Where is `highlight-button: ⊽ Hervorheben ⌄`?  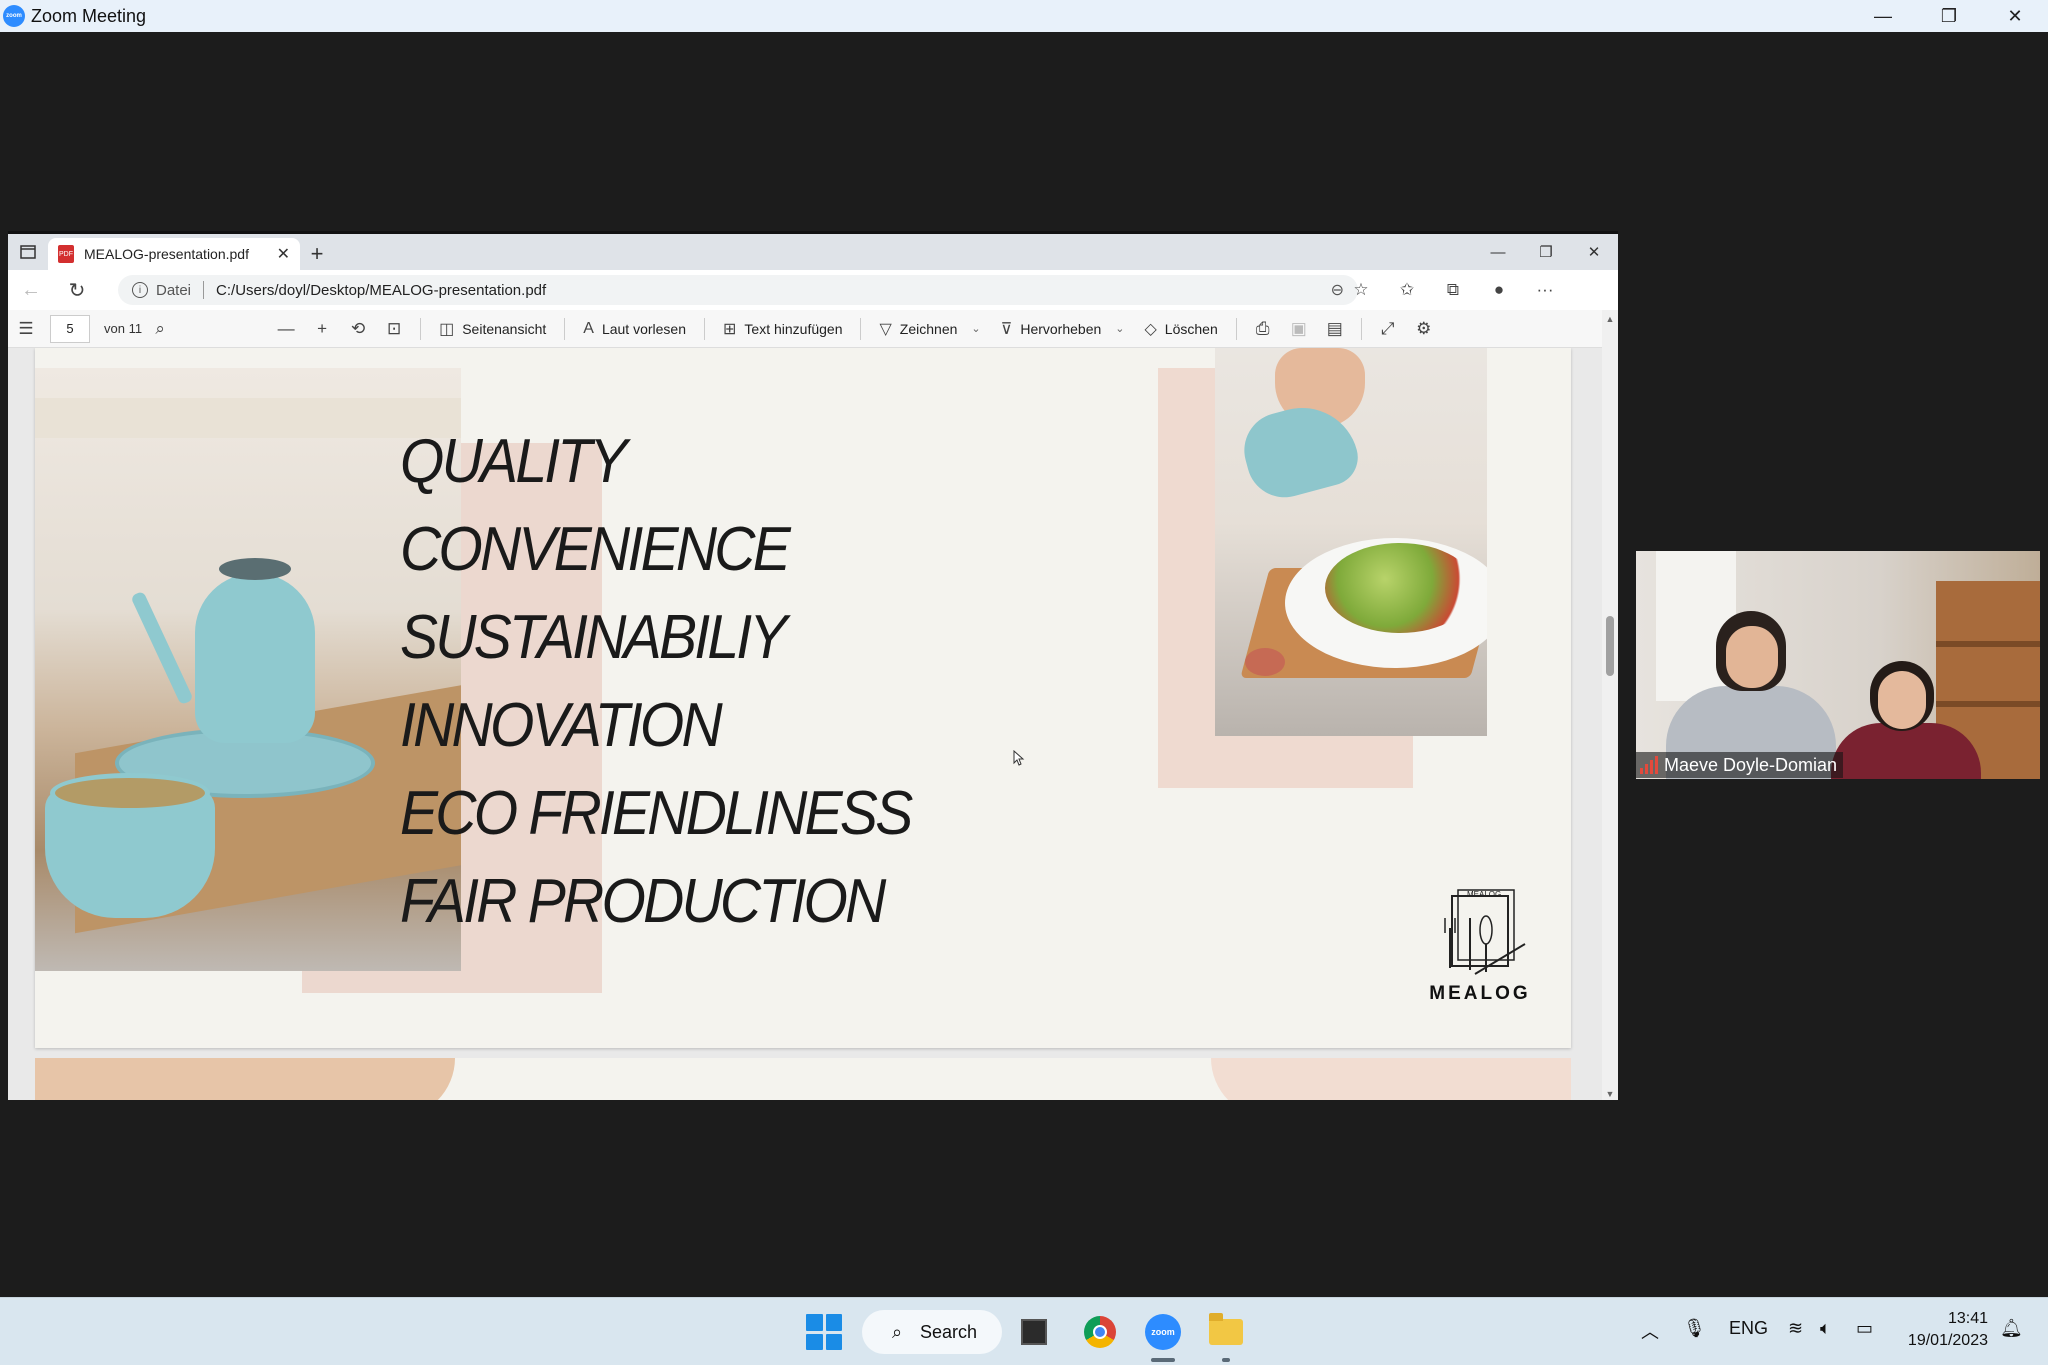
highlight-button: ⊽ Hervorheben ⌄ is located at coordinates (1063, 329).